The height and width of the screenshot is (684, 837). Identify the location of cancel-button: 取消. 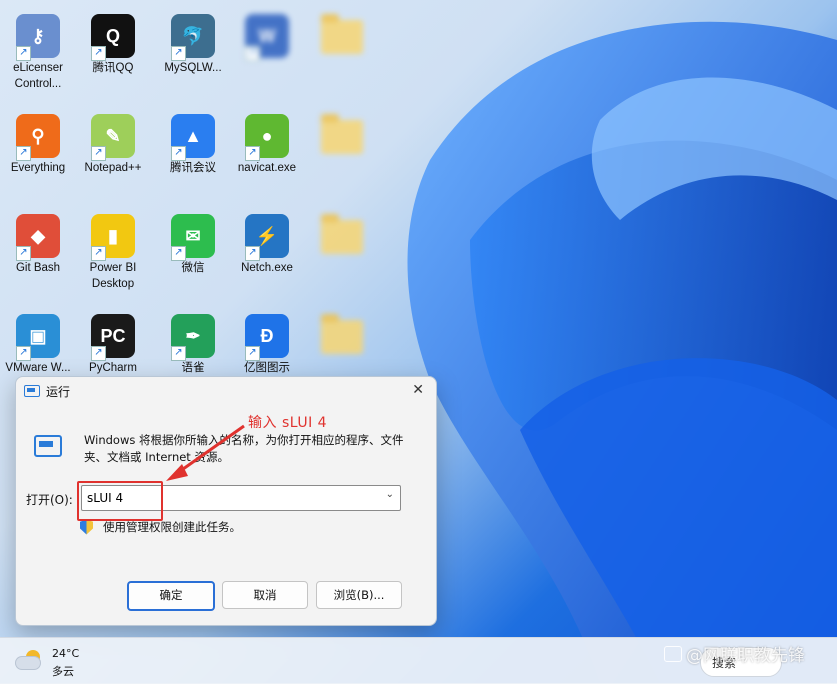
(265, 595).